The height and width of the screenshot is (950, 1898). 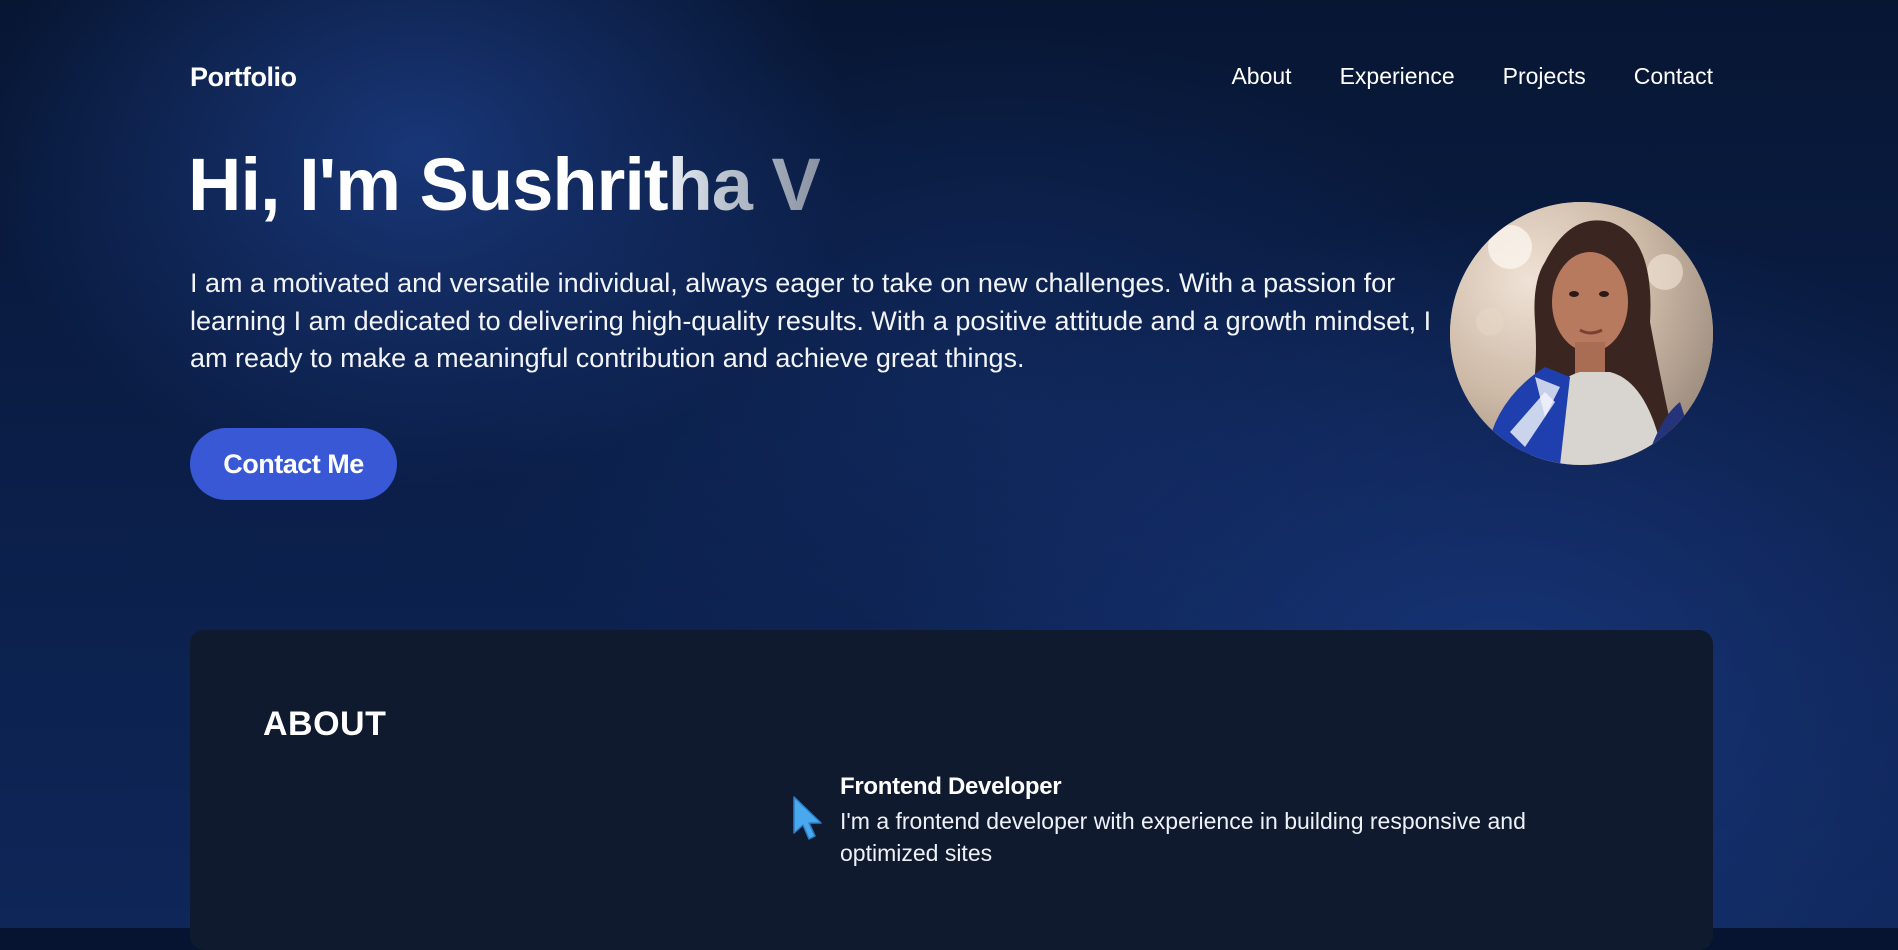 What do you see at coordinates (951, 786) in the screenshot?
I see `about-item-title: Frontend Developer` at bounding box center [951, 786].